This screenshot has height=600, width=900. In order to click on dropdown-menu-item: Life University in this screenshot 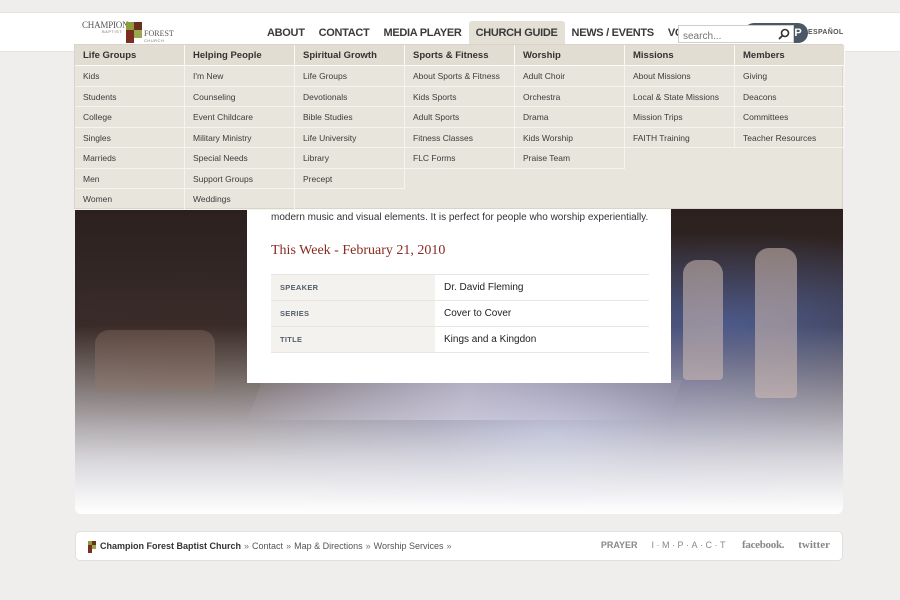, I will do `click(350, 137)`.